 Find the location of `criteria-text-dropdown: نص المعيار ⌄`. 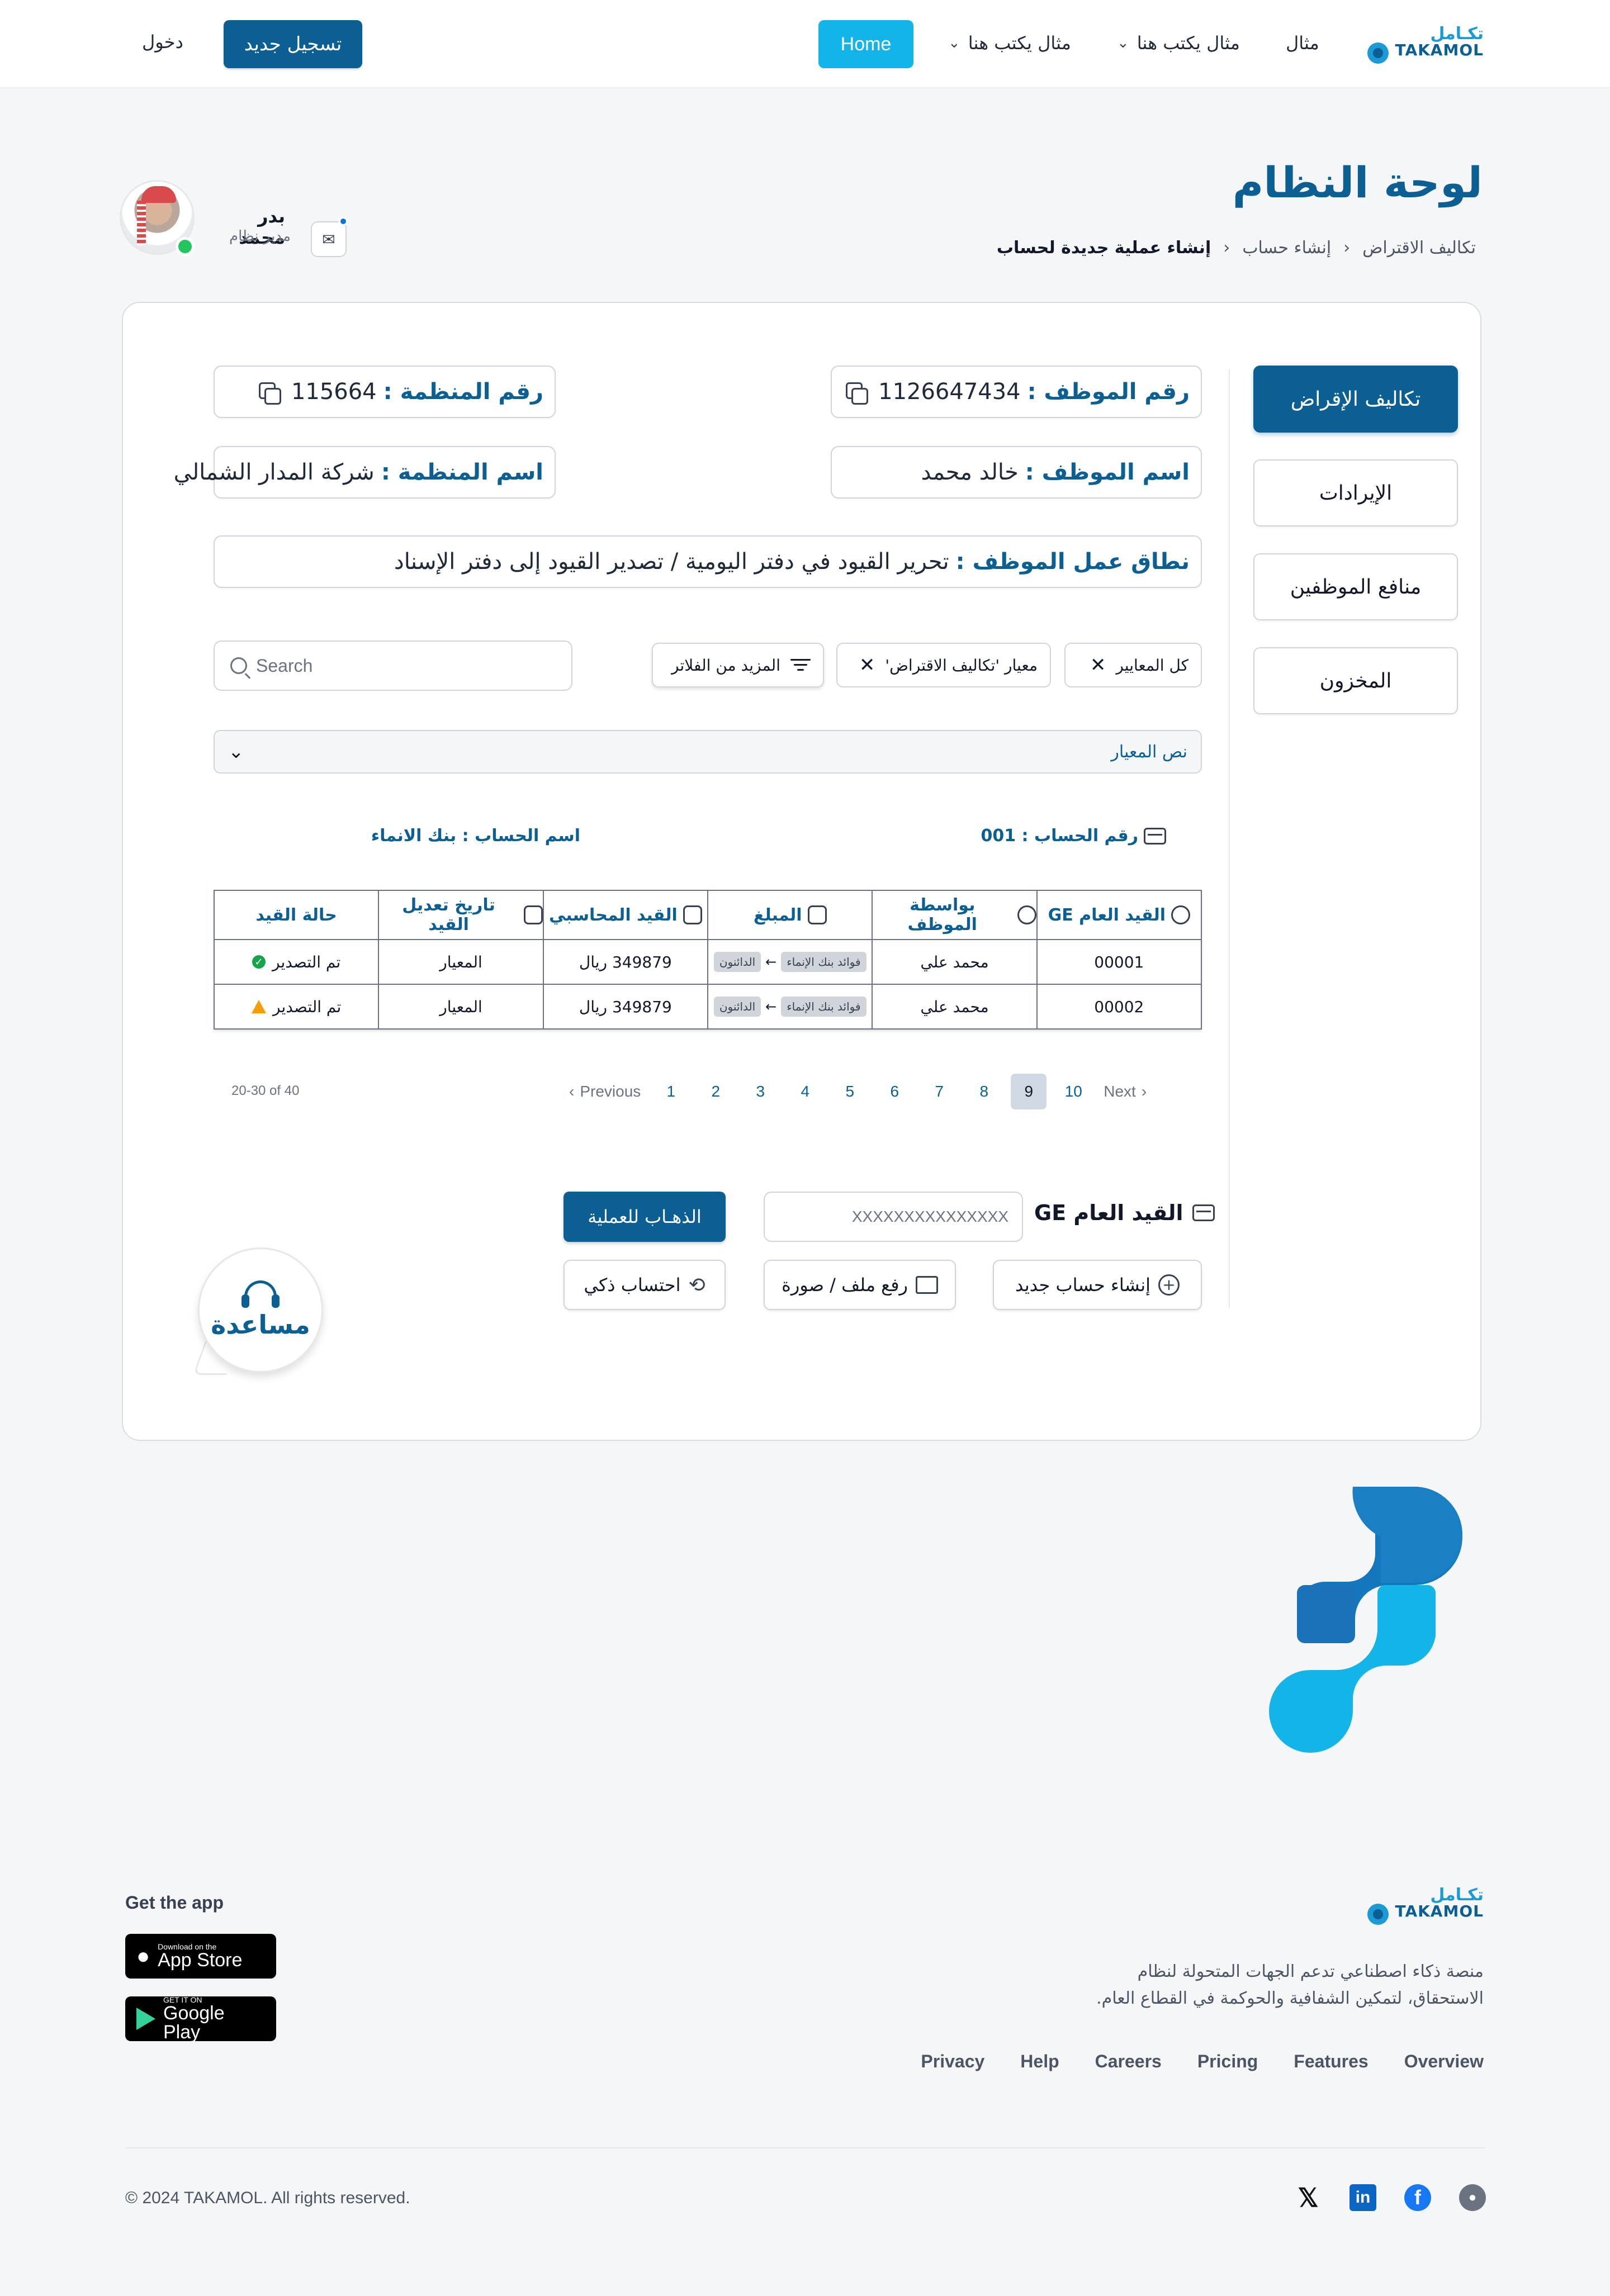

criteria-text-dropdown: نص المعيار ⌄ is located at coordinates (708, 752).